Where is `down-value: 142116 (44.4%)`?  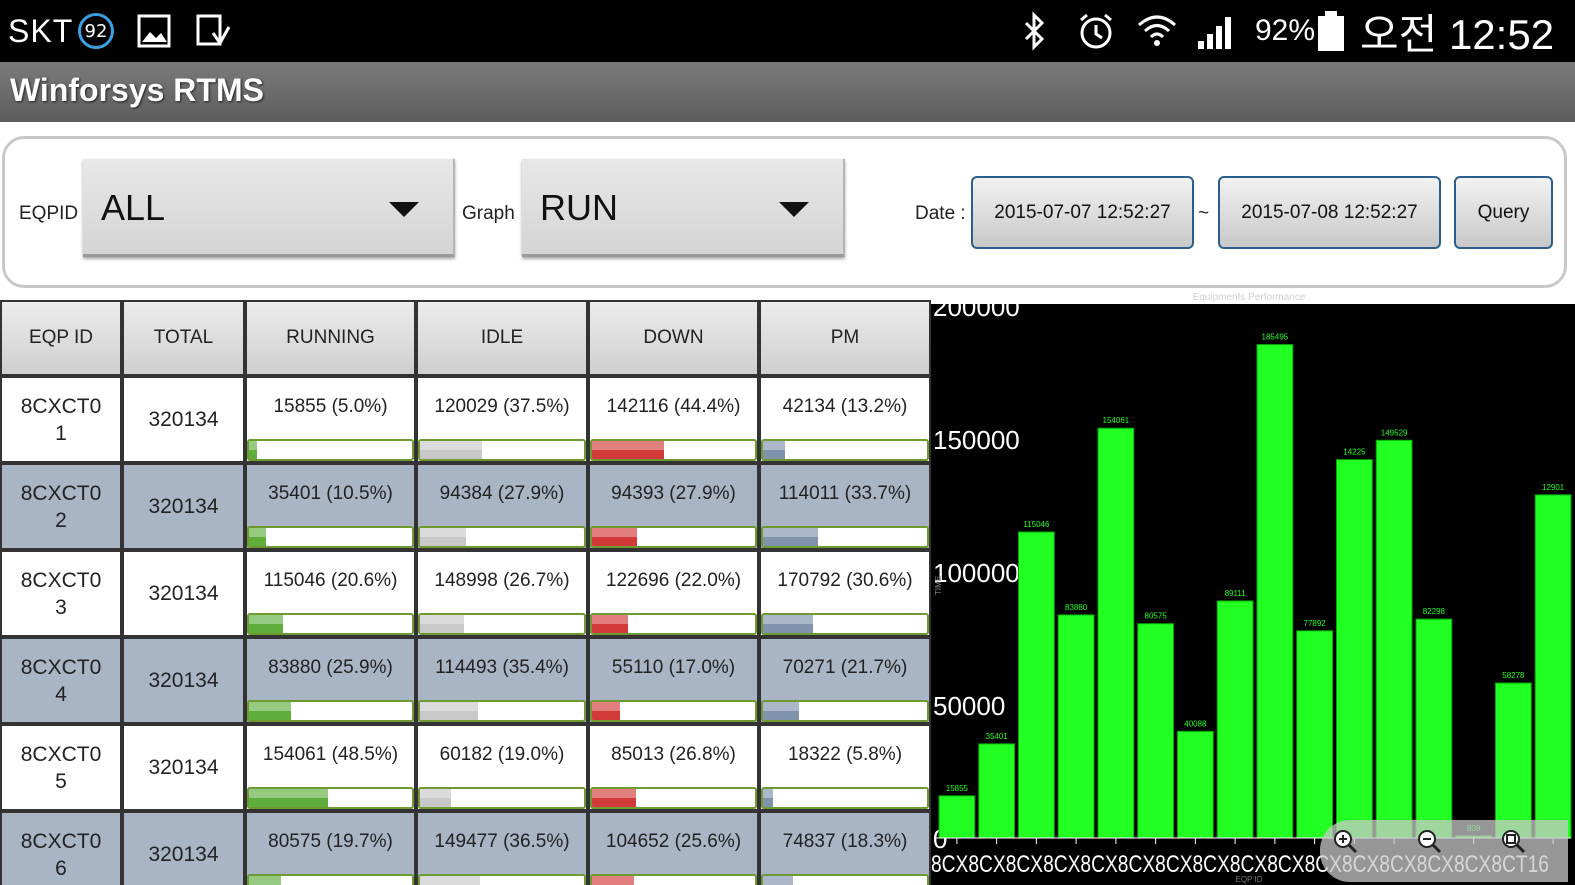
down-value: 142116 (44.4%) is located at coordinates (673, 406).